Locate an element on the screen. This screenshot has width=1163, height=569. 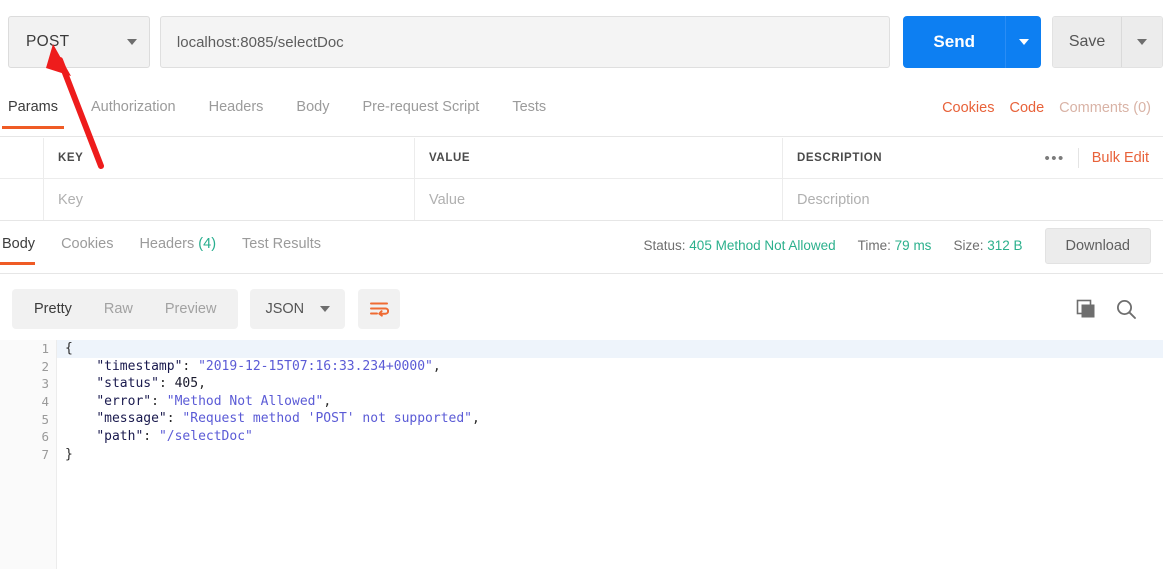
http-method-select: POST is located at coordinates (79, 42).